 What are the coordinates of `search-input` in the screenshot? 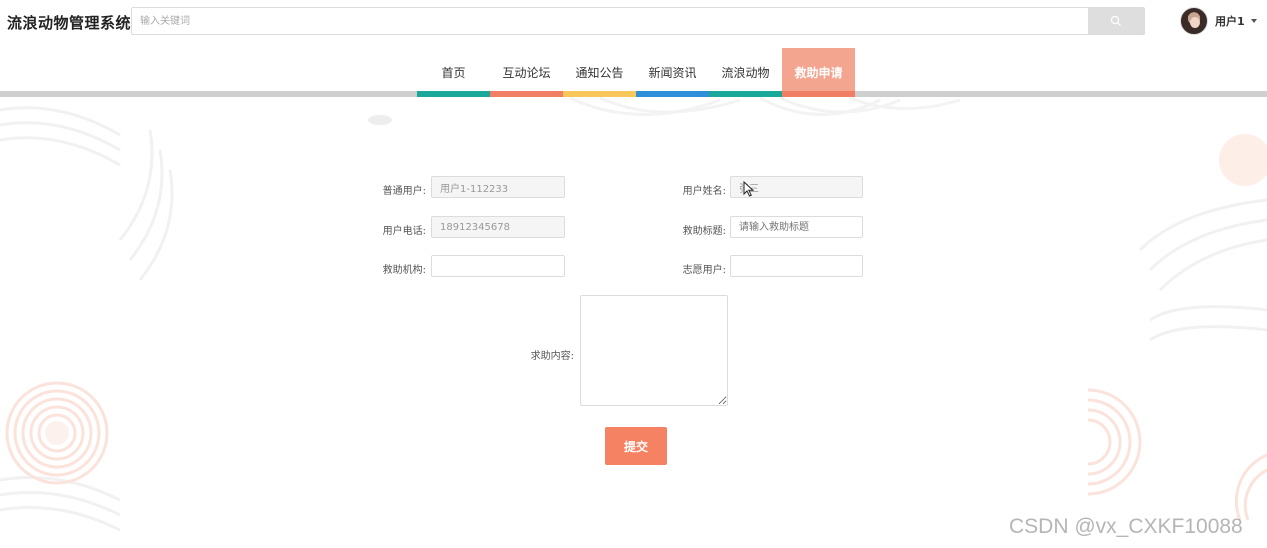 It's located at (610, 21).